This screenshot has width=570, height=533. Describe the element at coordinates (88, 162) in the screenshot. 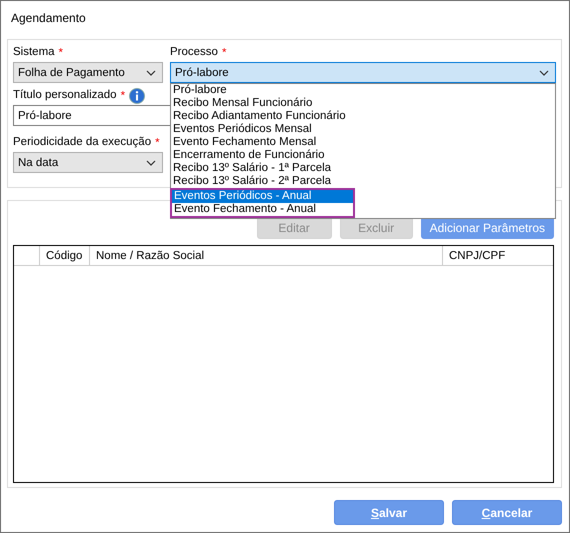

I see `periodicity-select: Na data` at that location.